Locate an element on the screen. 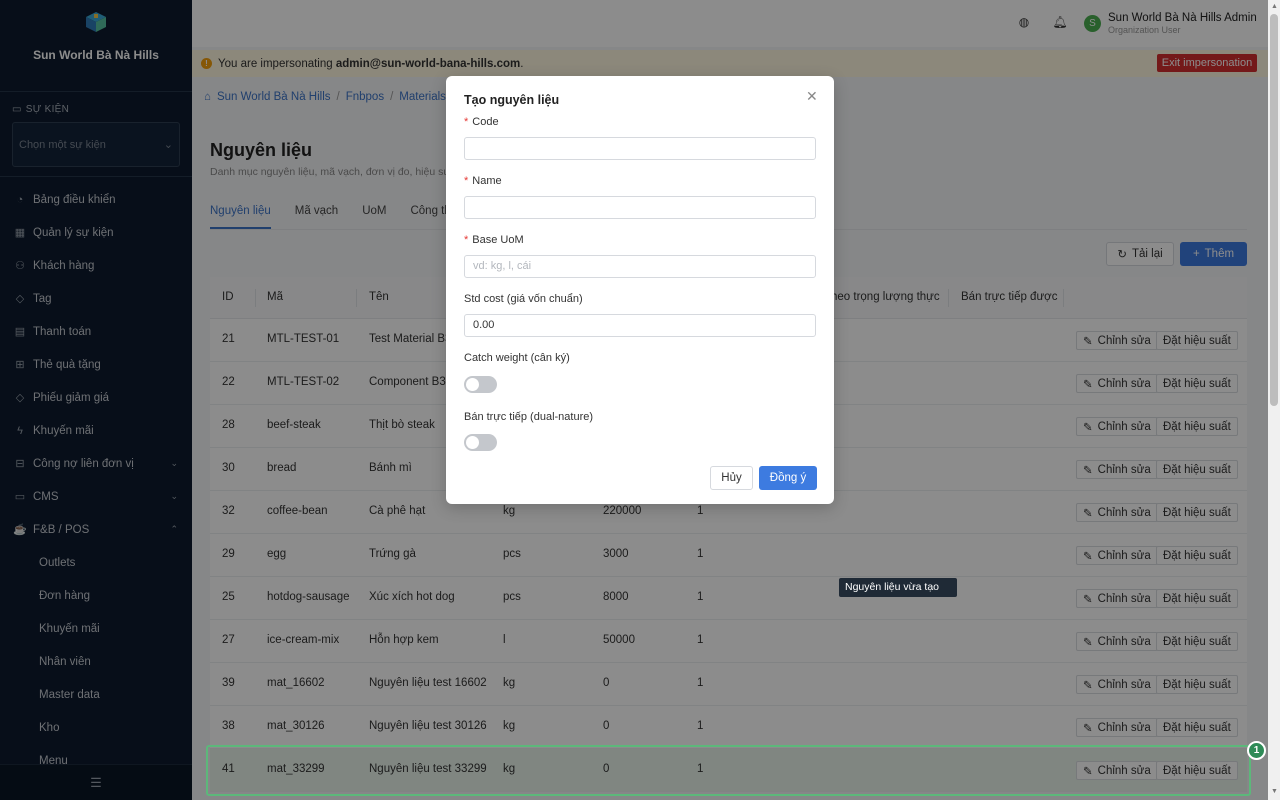 The width and height of the screenshot is (1280, 800). highlight-badge: 1 is located at coordinates (1256, 750).